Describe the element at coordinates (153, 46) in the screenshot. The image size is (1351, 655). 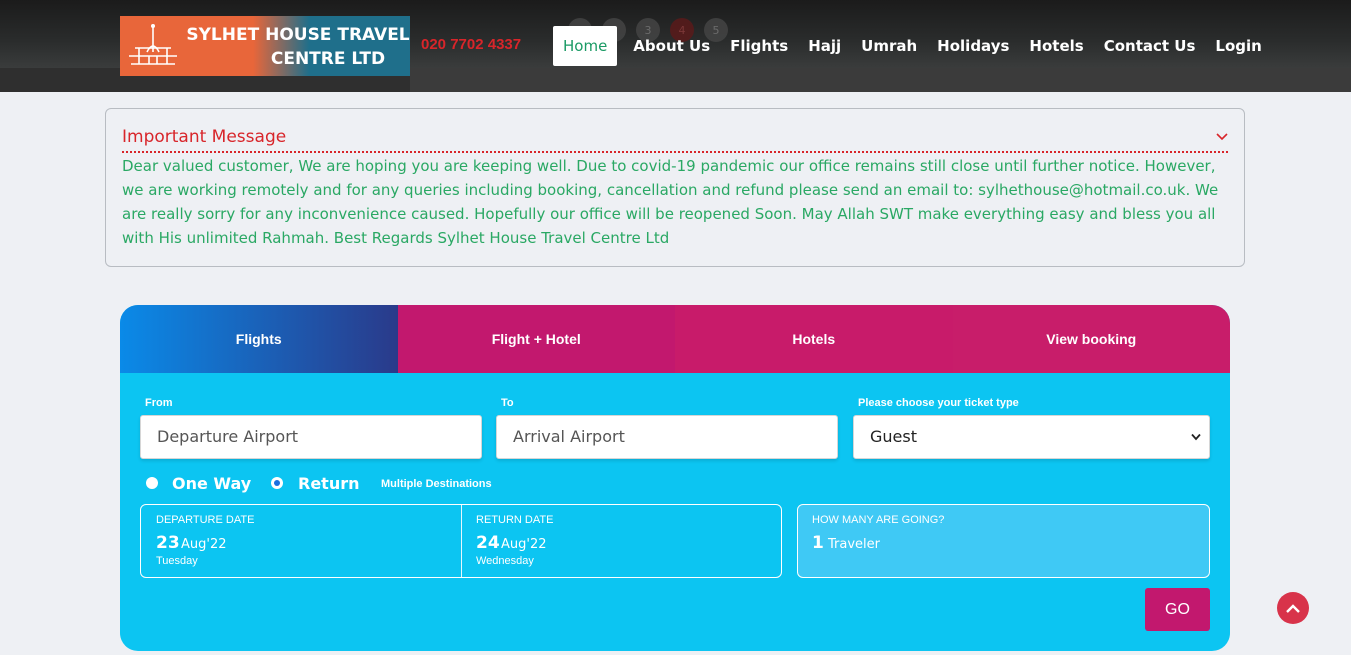
I see `mosque-icon` at that location.